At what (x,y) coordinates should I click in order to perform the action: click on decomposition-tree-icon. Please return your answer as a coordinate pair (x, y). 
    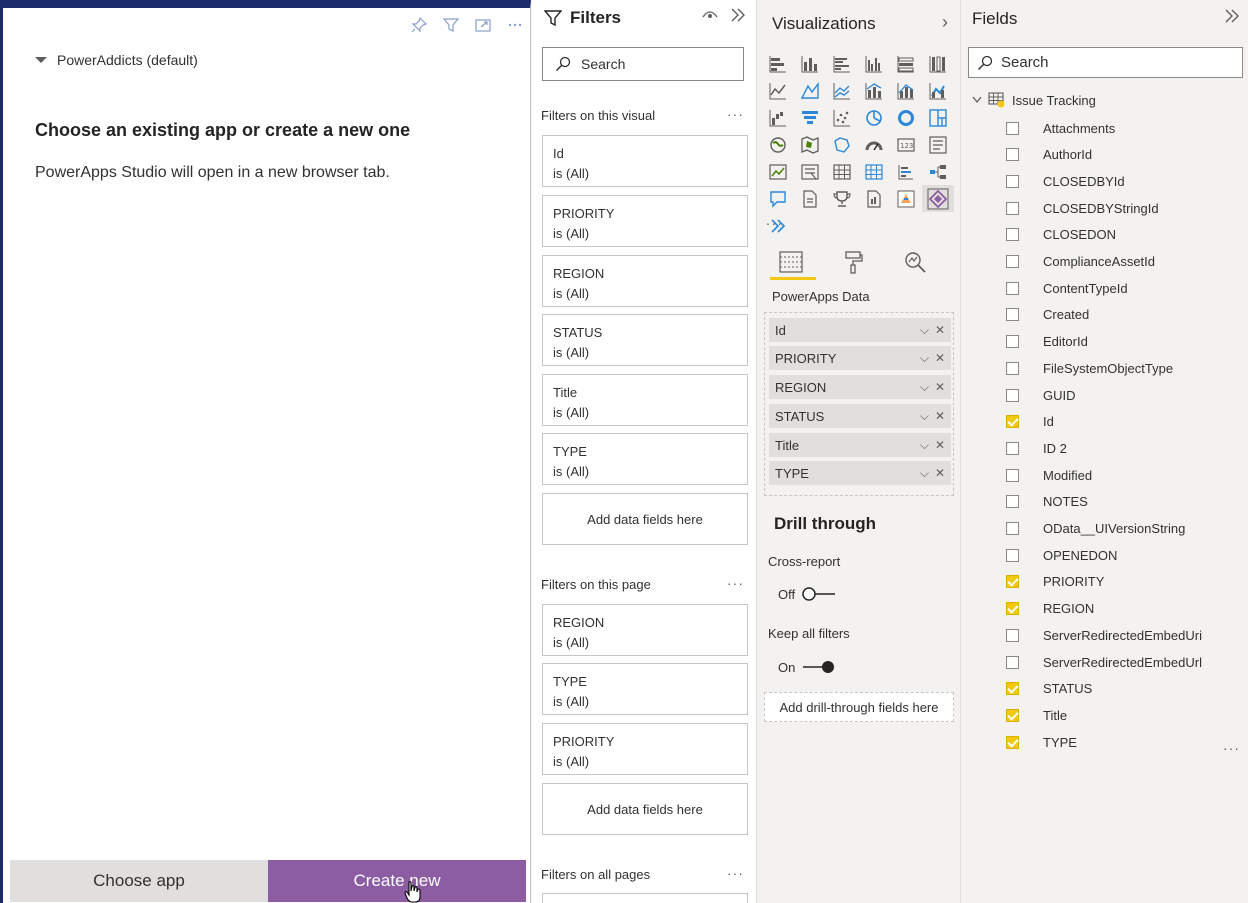
    Looking at the image, I should click on (938, 171).